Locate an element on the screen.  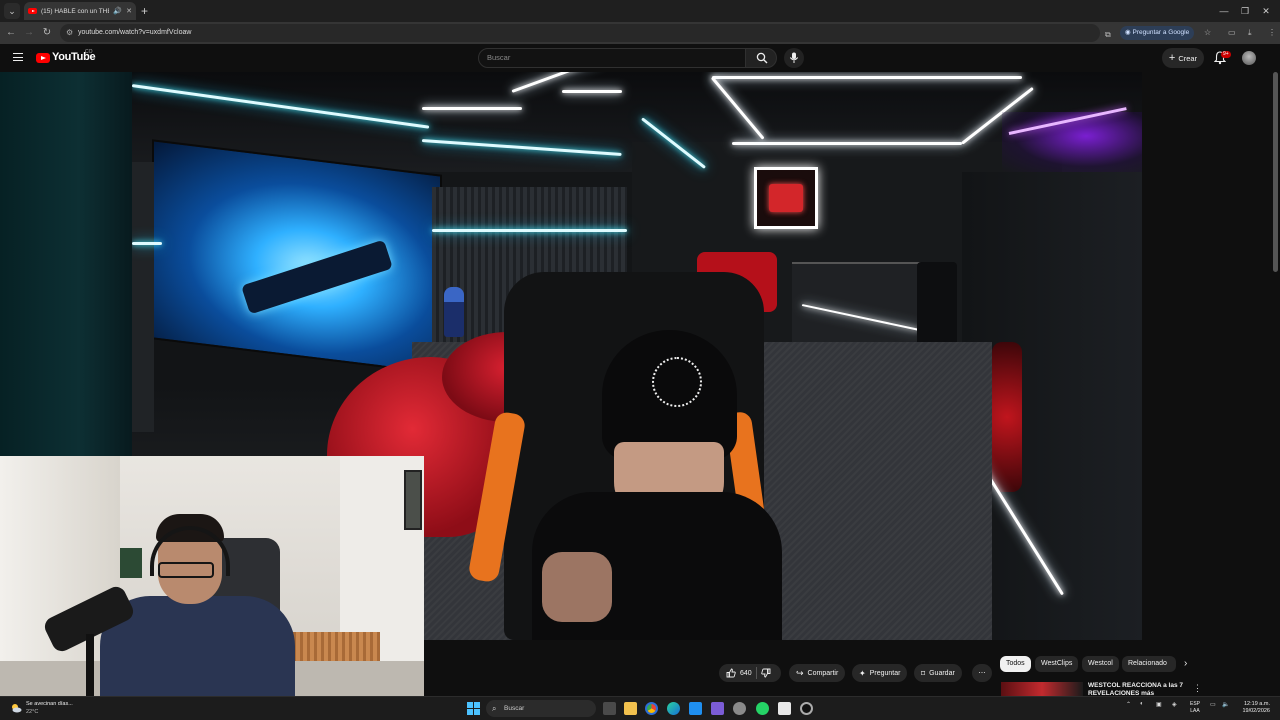
cast-icon: ▭ is located at coordinates (1232, 33).